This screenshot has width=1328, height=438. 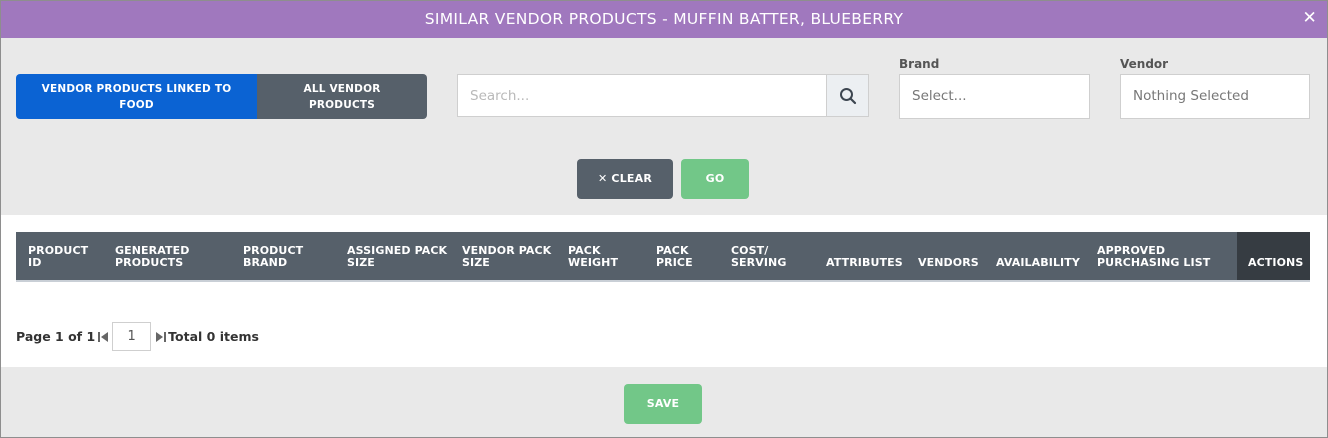 I want to click on column-header-pack-weight: PACK WEIGHT, so click(x=600, y=256).